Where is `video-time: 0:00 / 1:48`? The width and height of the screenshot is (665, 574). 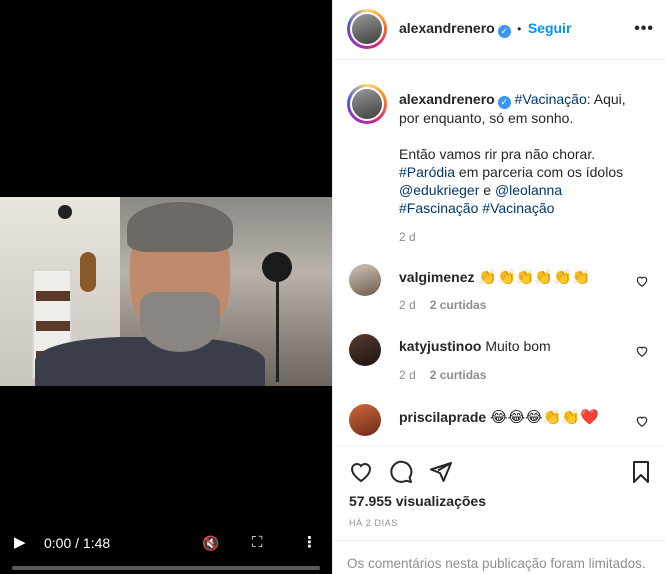
video-time: 0:00 / 1:48 is located at coordinates (77, 543).